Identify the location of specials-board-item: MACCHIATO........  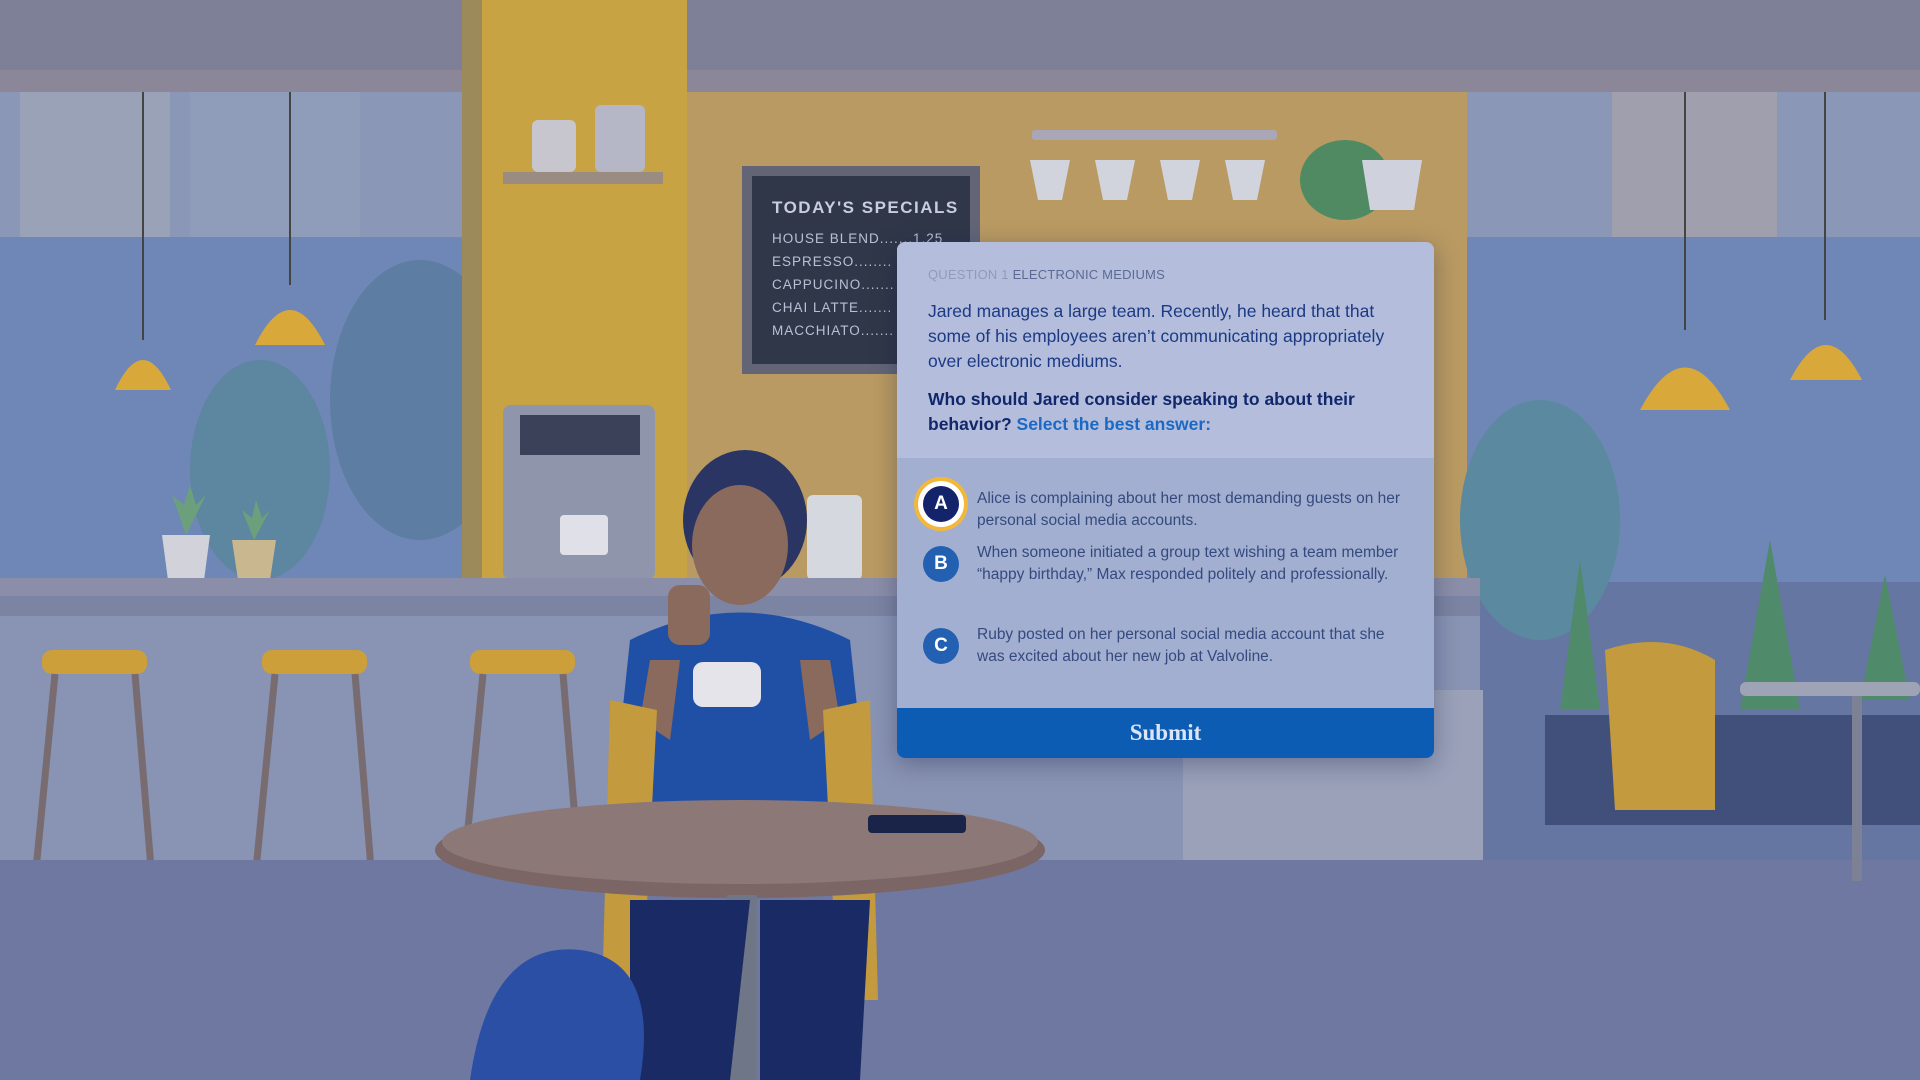
(833, 330).